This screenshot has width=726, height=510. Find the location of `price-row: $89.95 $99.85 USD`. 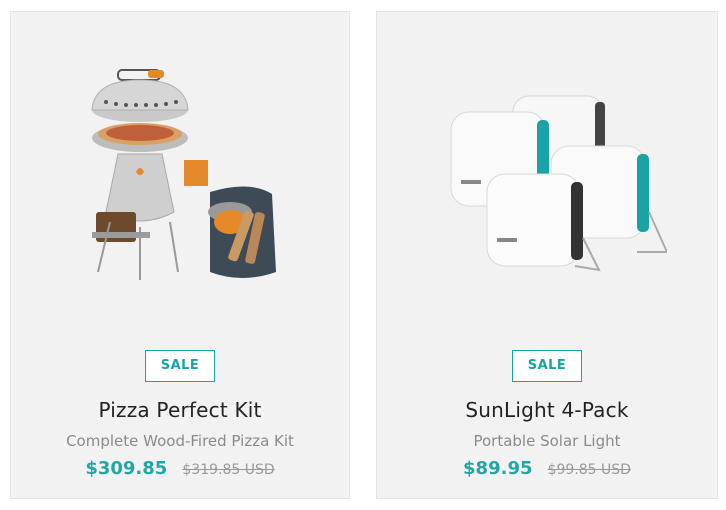

price-row: $89.95 $99.85 USD is located at coordinates (547, 468).